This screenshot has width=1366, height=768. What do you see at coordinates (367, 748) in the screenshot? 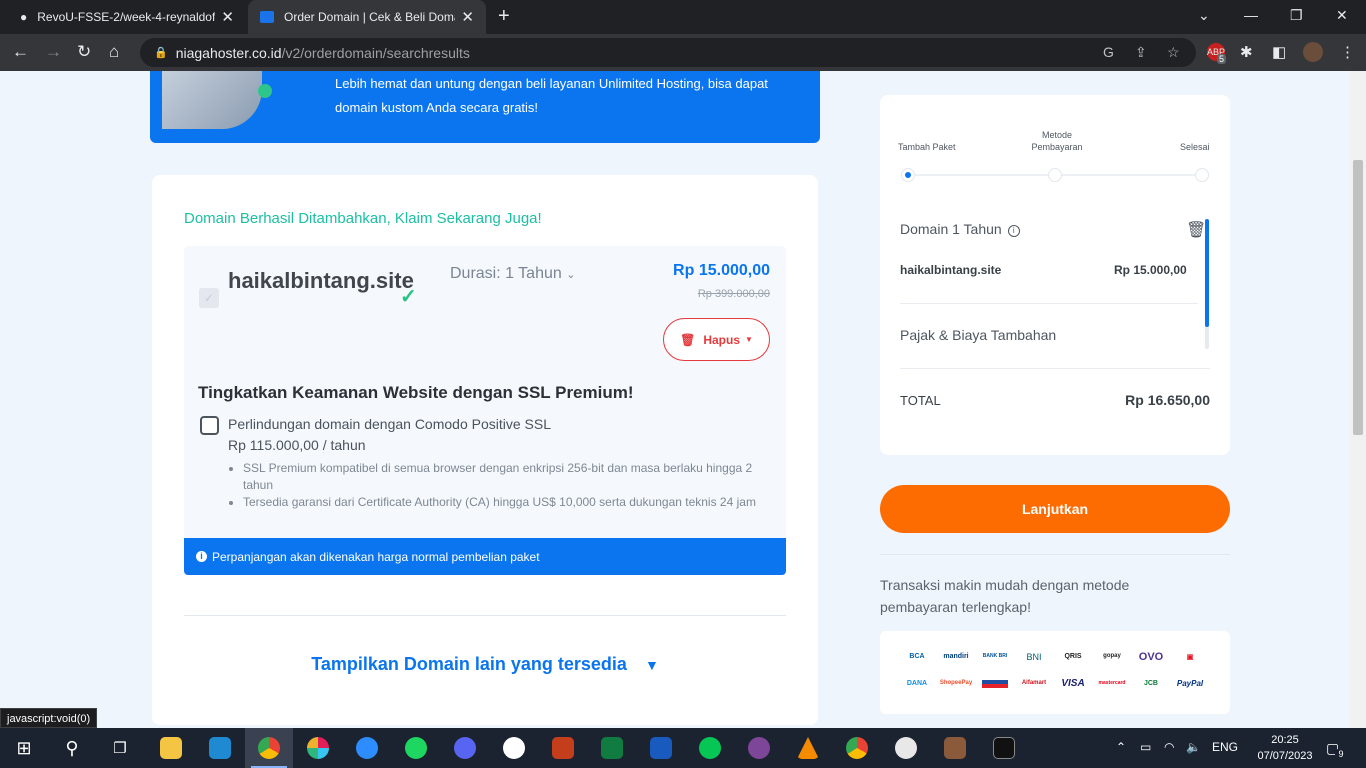
I see `zoom-icon` at bounding box center [367, 748].